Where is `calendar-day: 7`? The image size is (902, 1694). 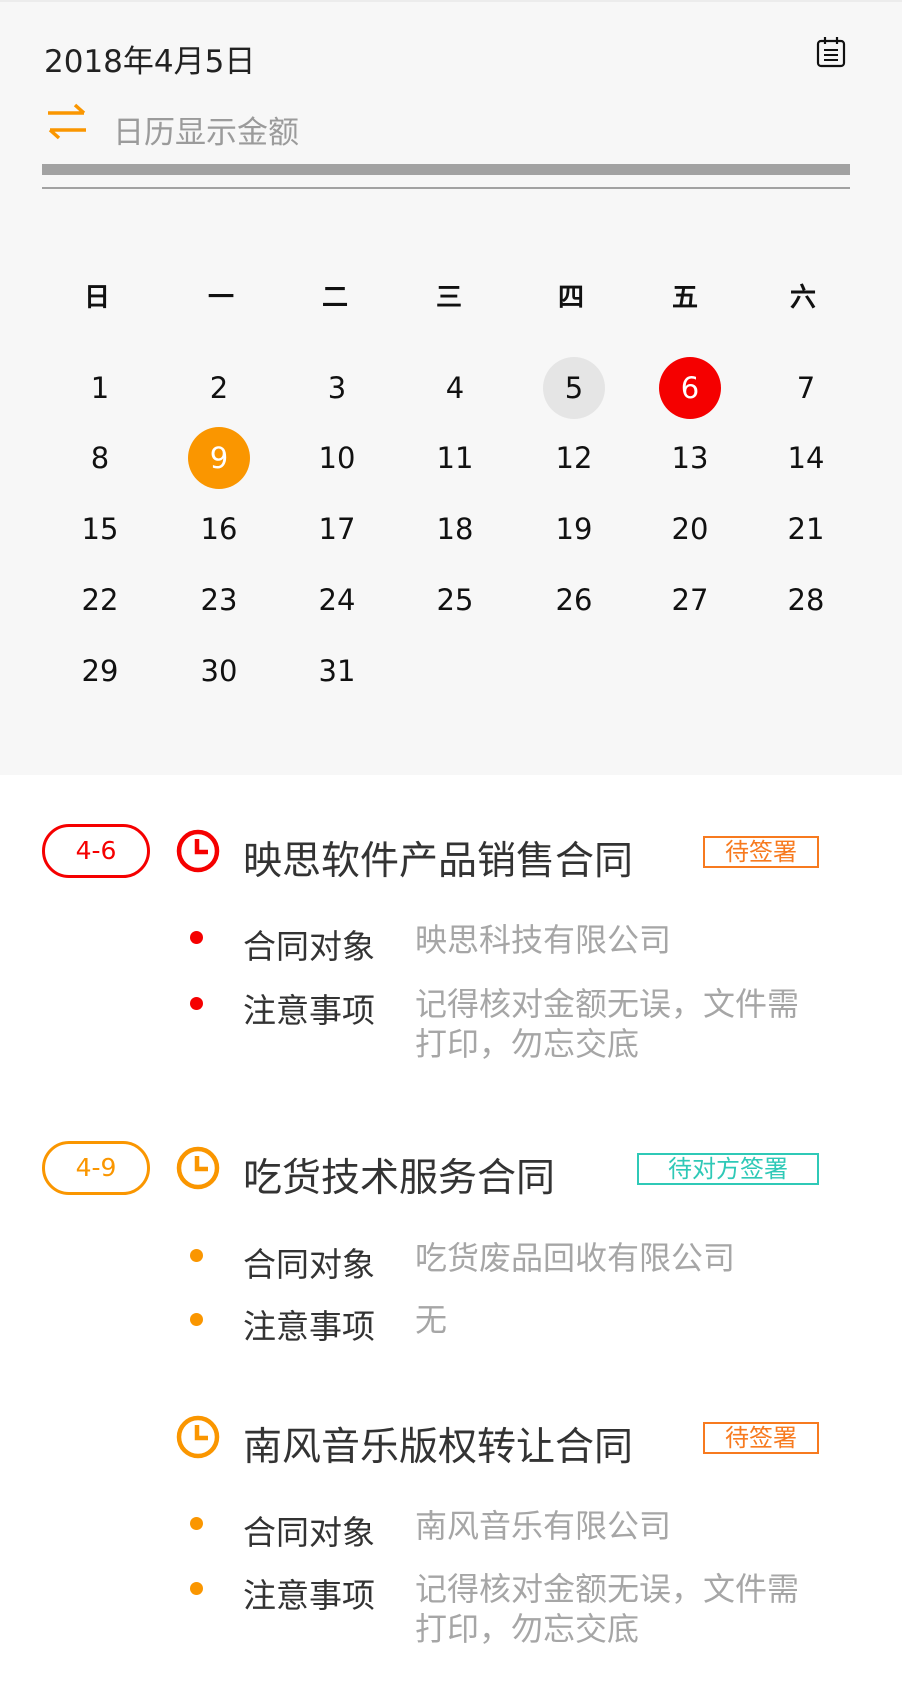
calendar-day: 7 is located at coordinates (806, 388).